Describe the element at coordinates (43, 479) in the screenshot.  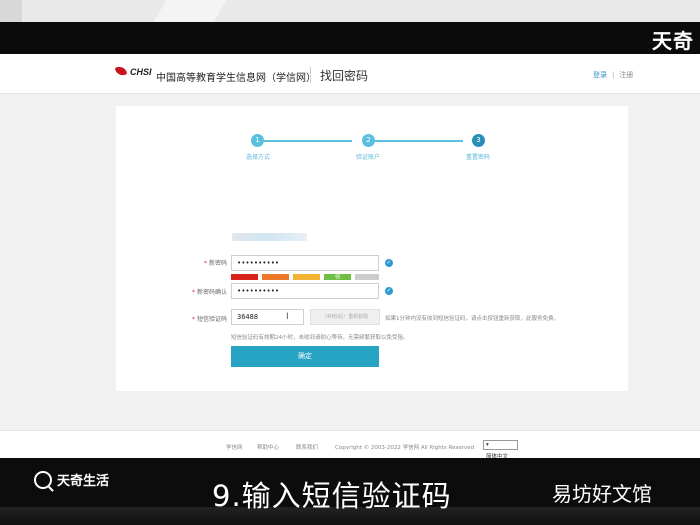
I see `search-q-icon` at that location.